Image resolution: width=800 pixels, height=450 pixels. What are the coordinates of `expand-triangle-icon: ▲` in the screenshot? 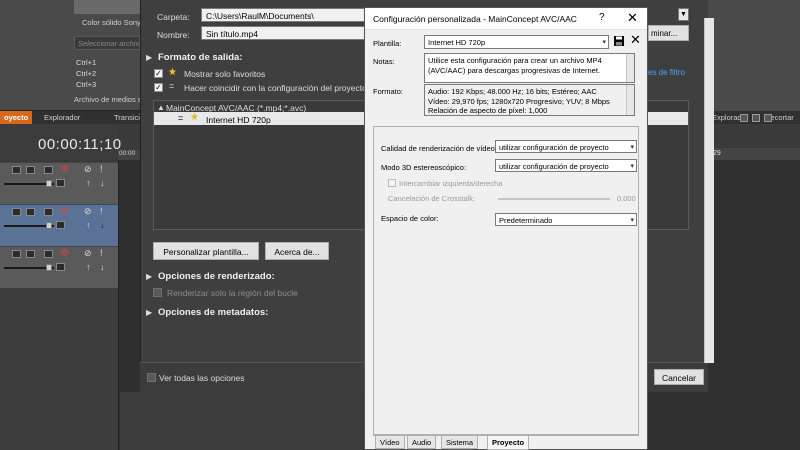 It's located at (161, 107).